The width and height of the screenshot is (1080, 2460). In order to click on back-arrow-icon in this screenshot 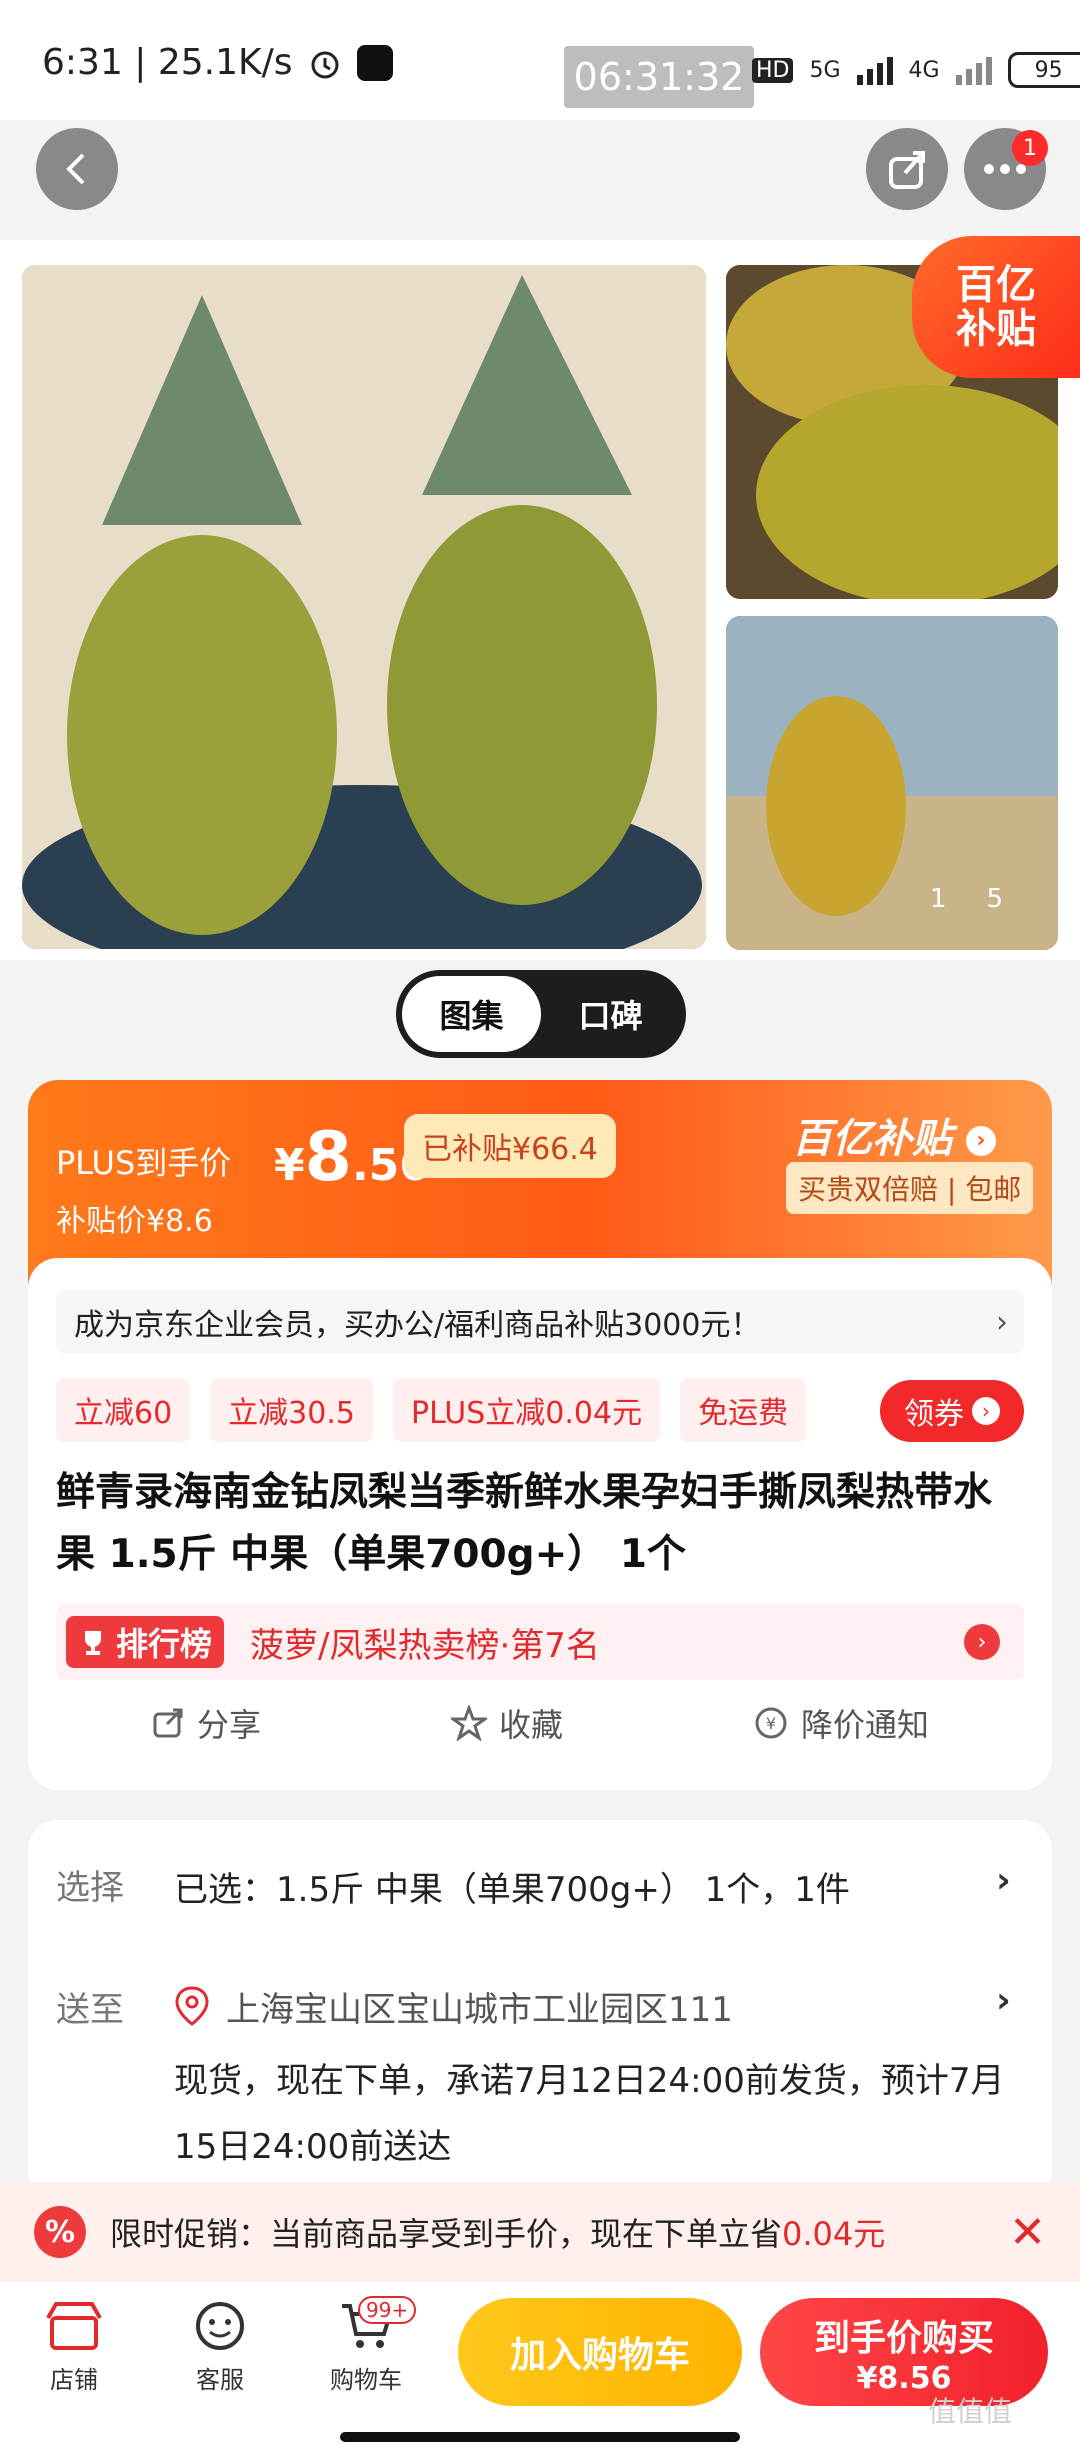, I will do `click(75, 169)`.